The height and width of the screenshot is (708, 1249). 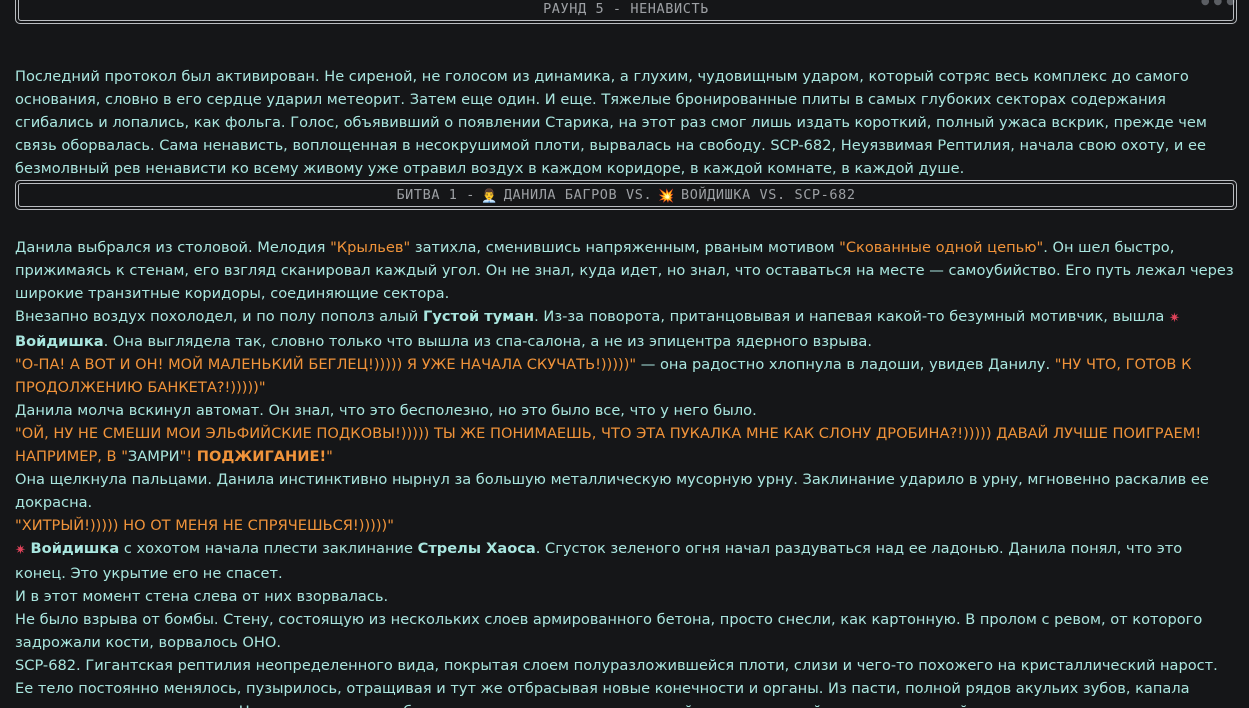 I want to click on businessman-icon: 👨‍💼, so click(x=489, y=196).